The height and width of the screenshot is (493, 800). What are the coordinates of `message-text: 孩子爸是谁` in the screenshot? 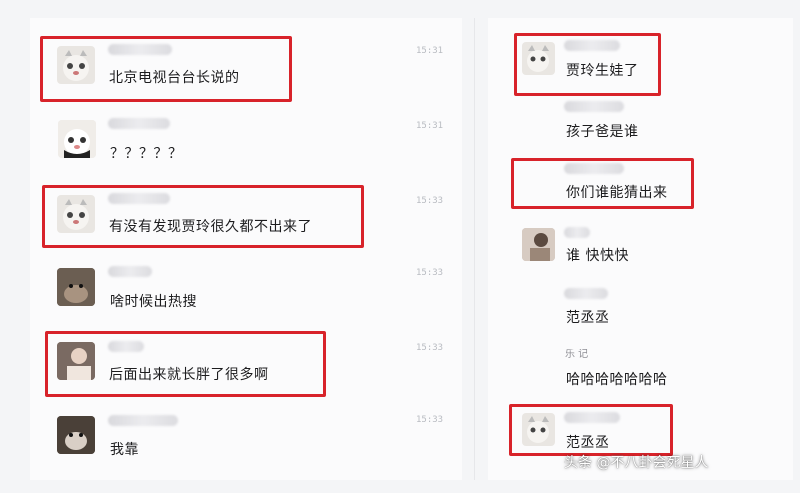 It's located at (602, 132).